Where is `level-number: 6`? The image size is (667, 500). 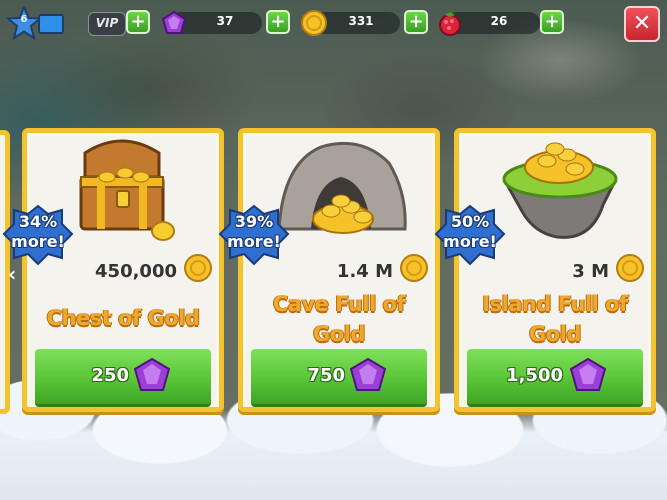
level-number: 6 is located at coordinates (24, 19).